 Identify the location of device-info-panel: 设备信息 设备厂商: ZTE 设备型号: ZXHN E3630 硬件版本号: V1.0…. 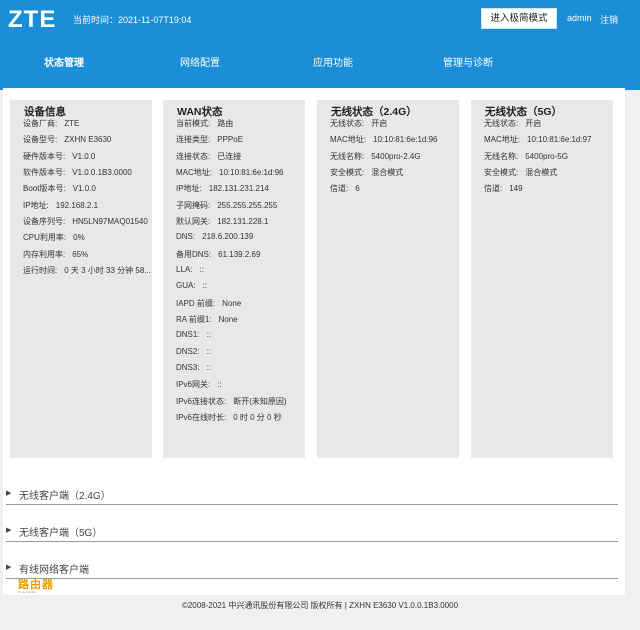
(81, 279).